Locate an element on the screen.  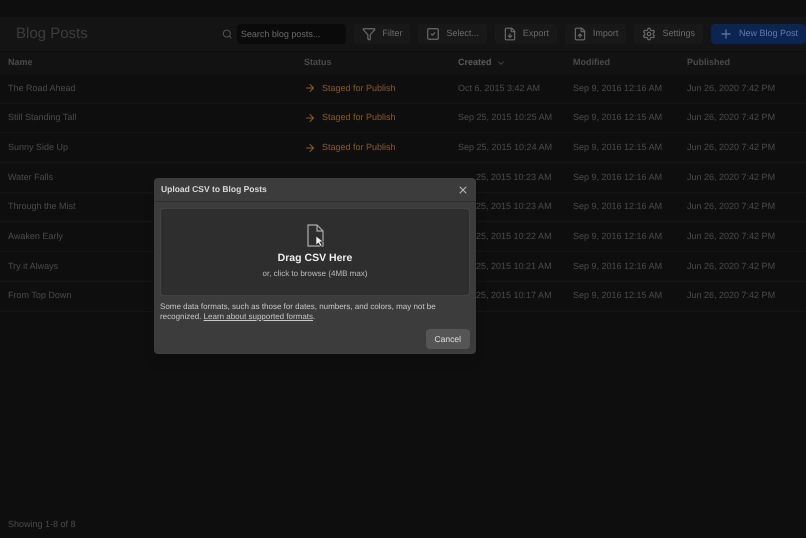
close-button is located at coordinates (463, 190).